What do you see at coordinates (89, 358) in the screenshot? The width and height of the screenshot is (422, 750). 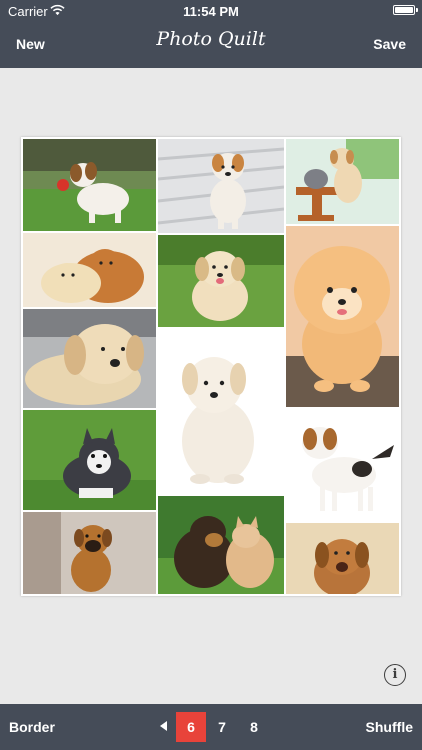 I see `photo-puppy-lying-down` at bounding box center [89, 358].